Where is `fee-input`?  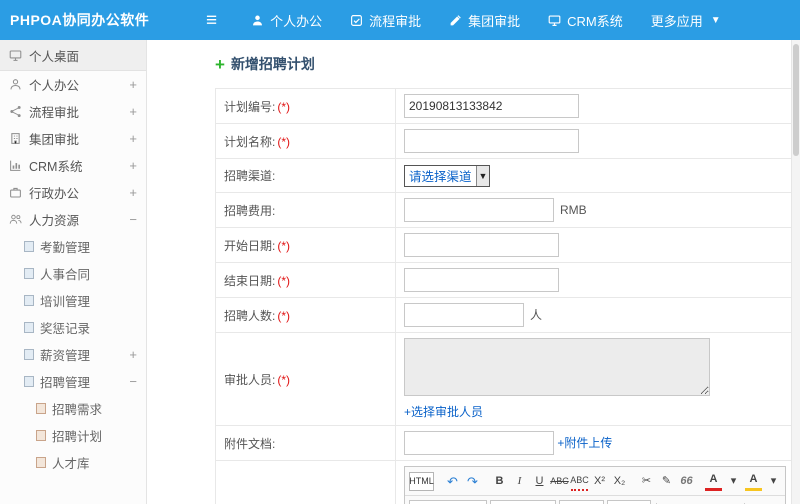
fee-input is located at coordinates (479, 210).